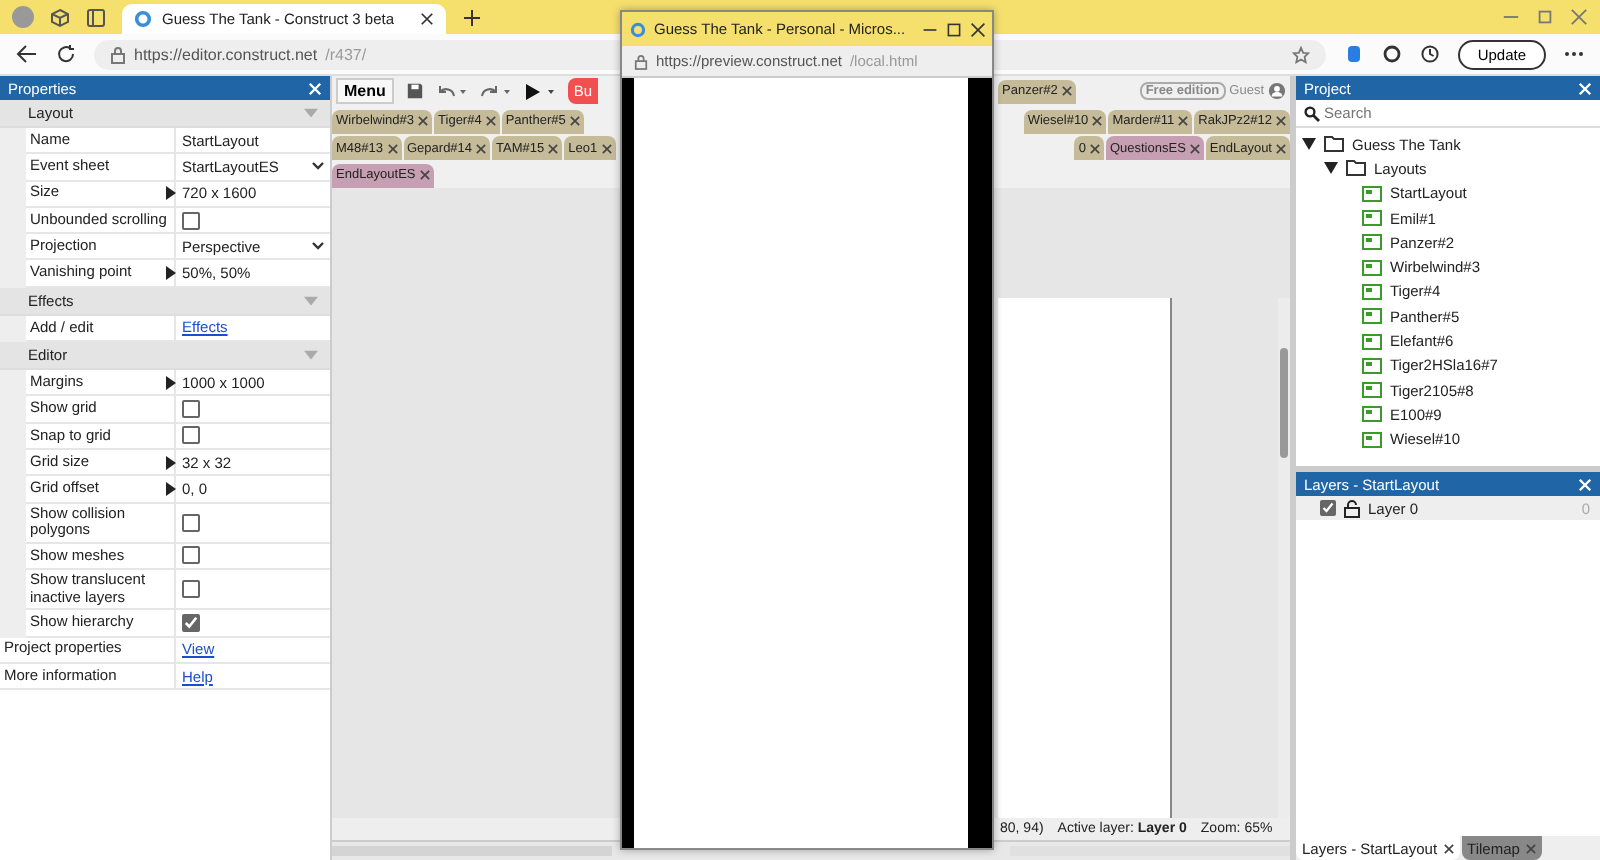  Describe the element at coordinates (66, 54) in the screenshot. I see `reload-icon` at that location.